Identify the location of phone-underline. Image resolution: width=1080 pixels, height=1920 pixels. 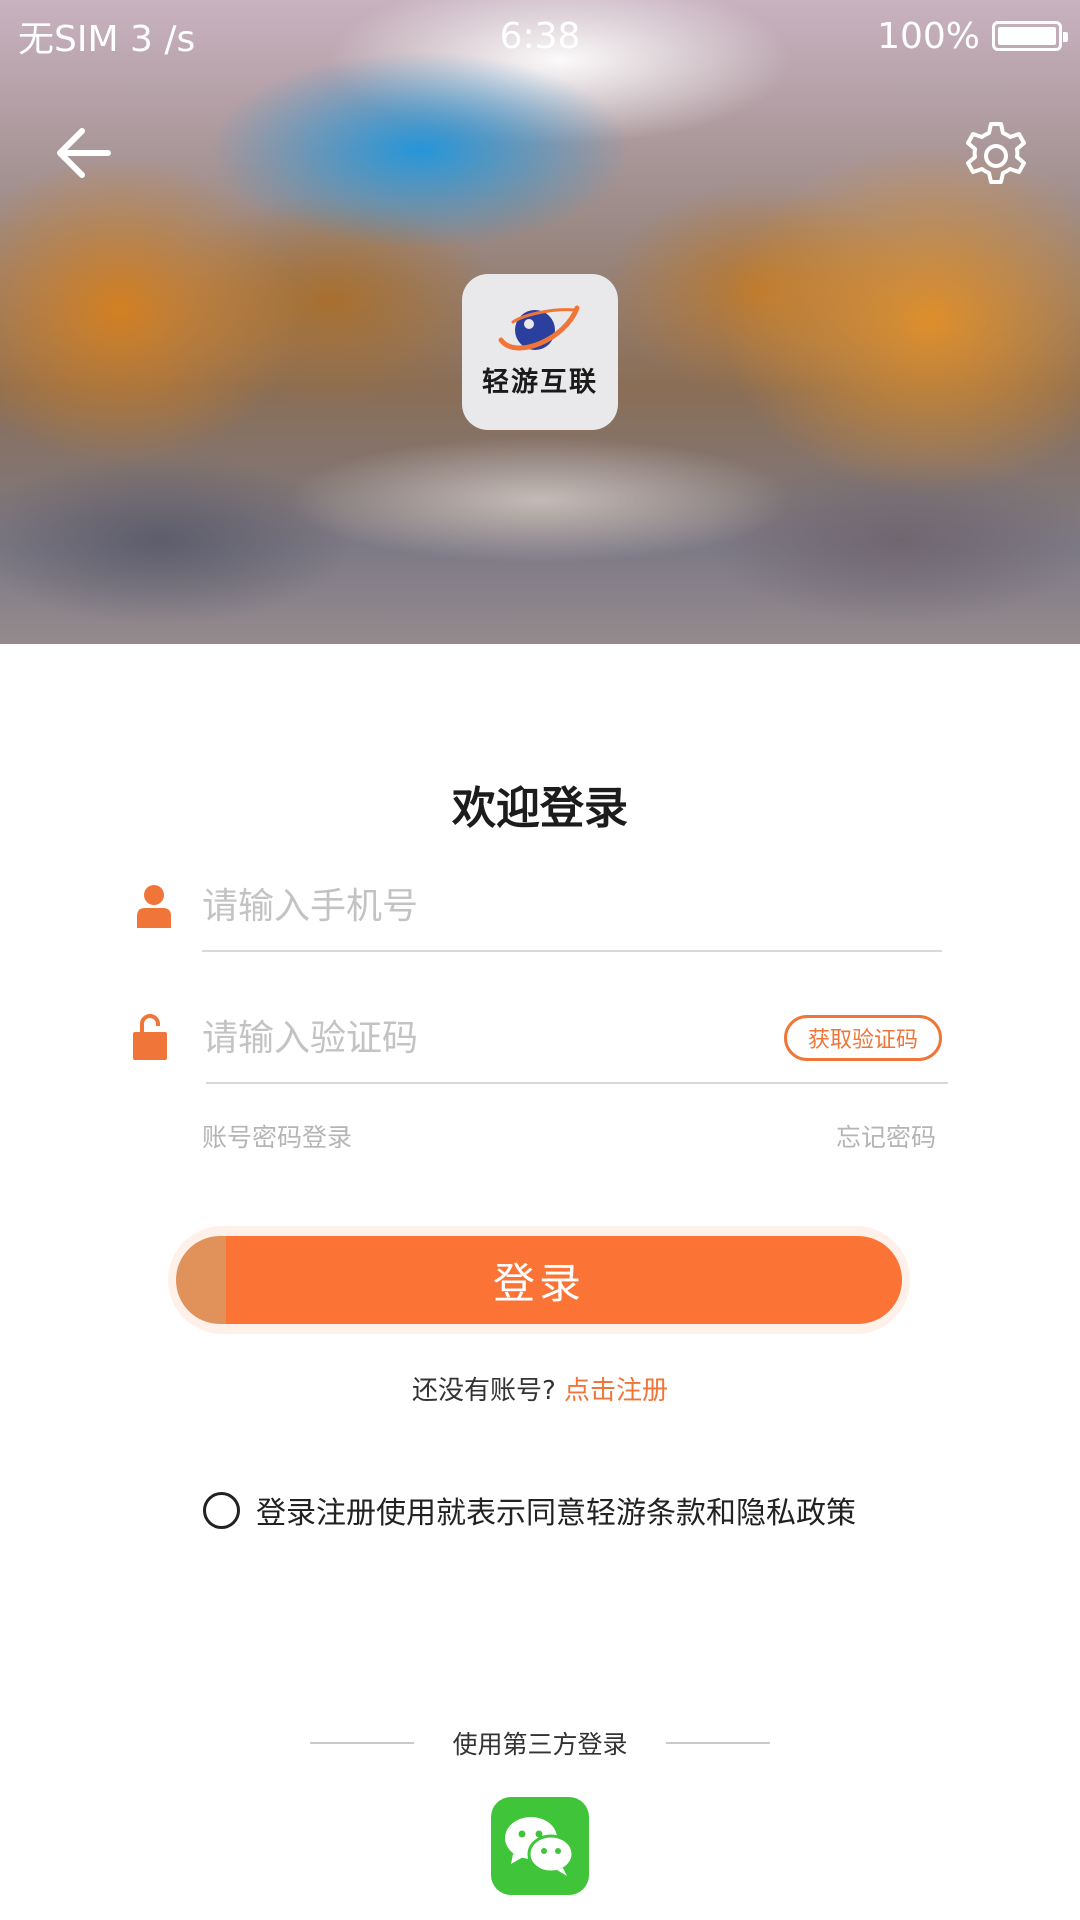
(572, 951).